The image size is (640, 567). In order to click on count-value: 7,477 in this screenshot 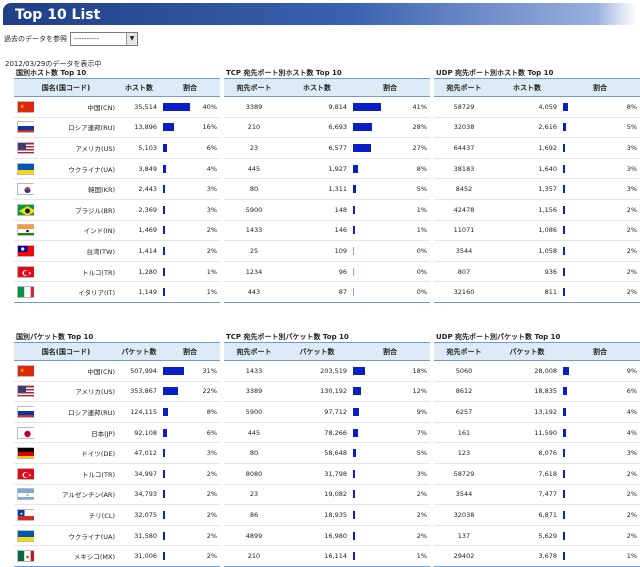, I will do `click(527, 495)`.